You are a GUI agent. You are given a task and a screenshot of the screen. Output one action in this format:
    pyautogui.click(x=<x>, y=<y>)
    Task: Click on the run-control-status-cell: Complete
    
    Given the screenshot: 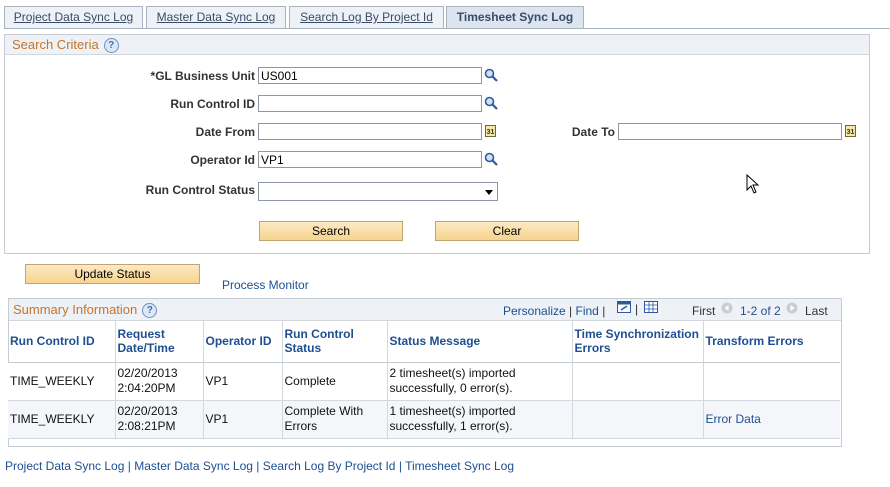 What is the action you would take?
    pyautogui.click(x=335, y=381)
    